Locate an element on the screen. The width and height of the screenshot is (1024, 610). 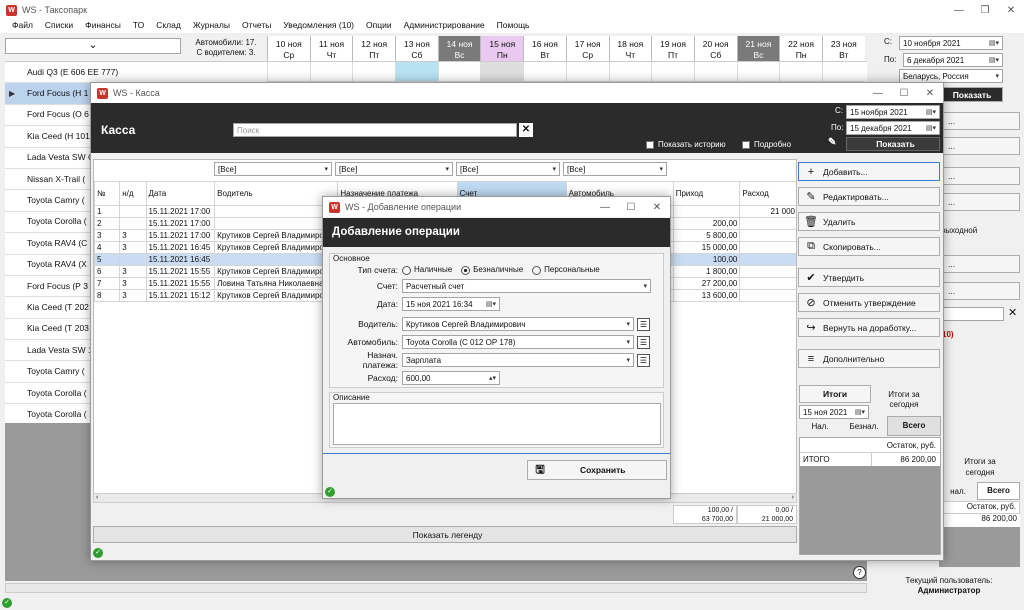
help-icon: ? is located at coordinates (859, 572).